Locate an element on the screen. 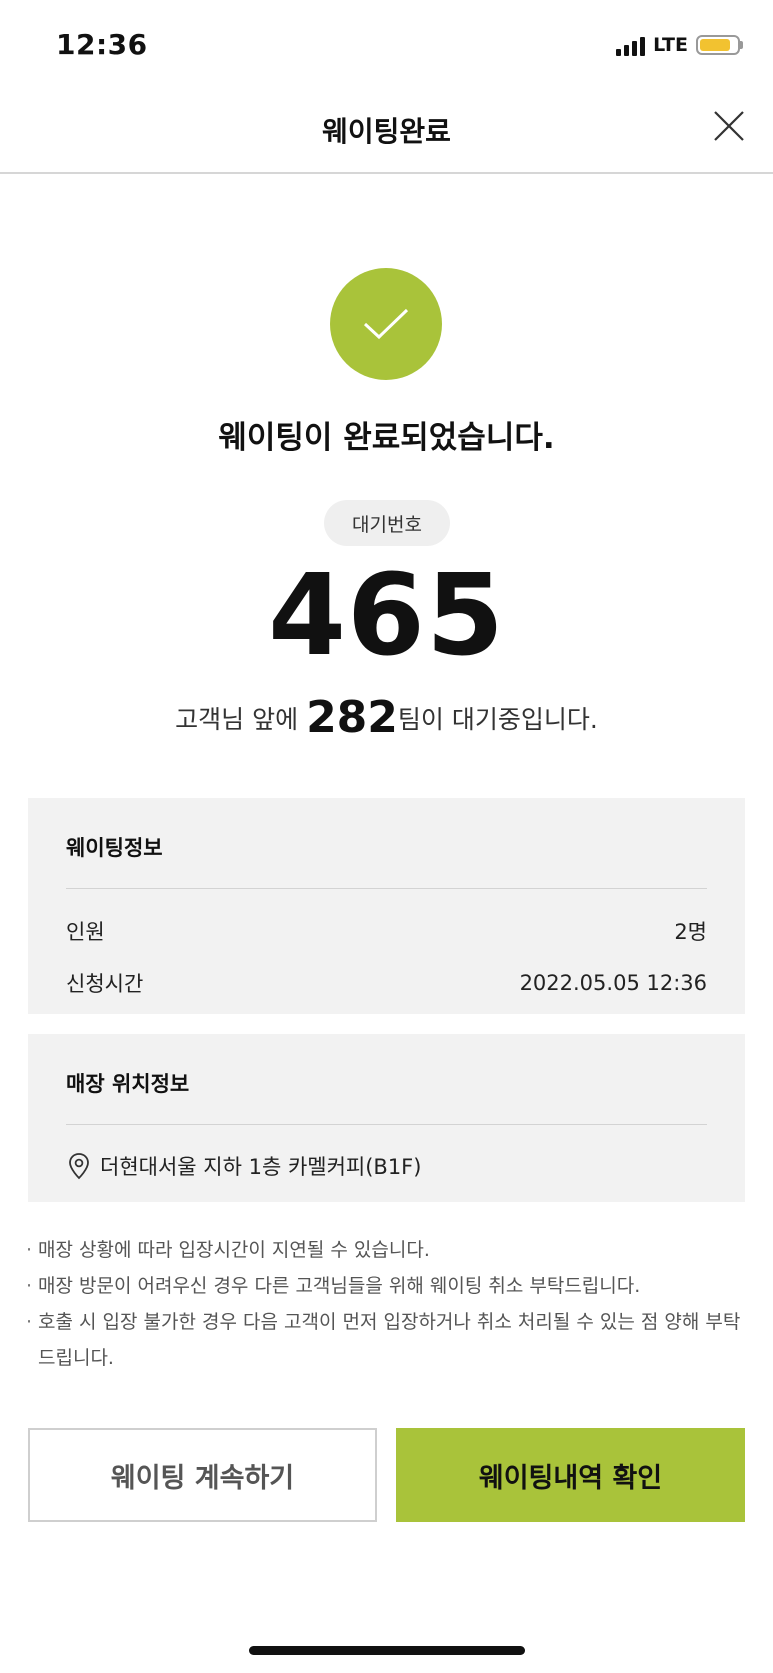  store-location-card: 매장 위치정보 더현대서울 지하 1층 카멜커피(B1F) is located at coordinates (386, 1118).